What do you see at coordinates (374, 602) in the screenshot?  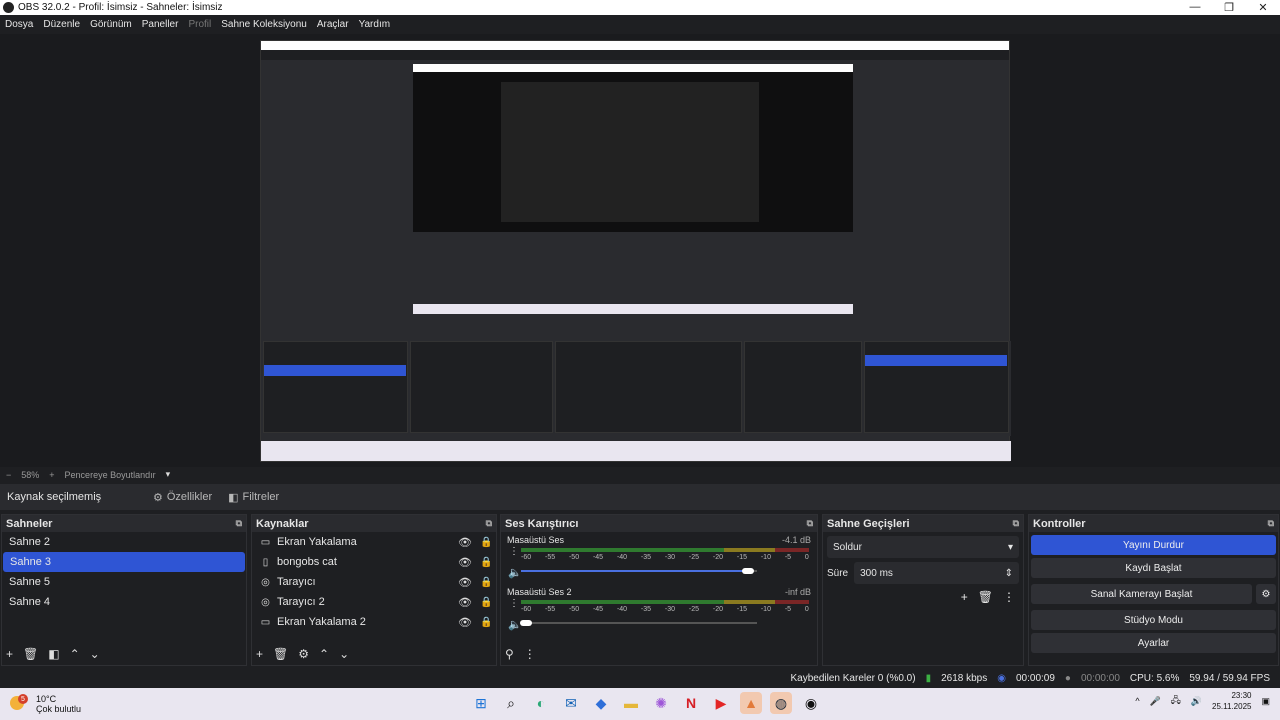 I see `source-item: ◎ Tarayıcı 2 👁 🔒` at bounding box center [374, 602].